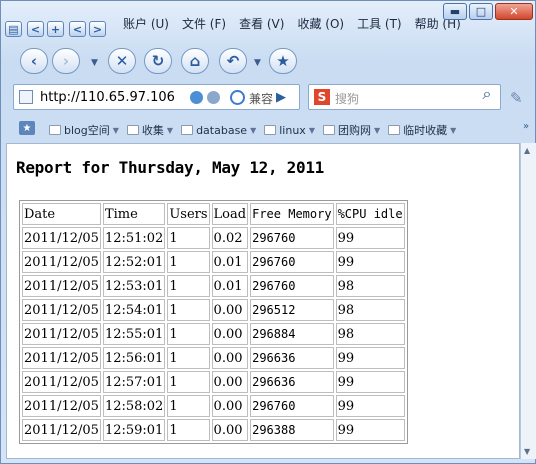 This screenshot has width=536, height=464. I want to click on home-icon: ⌂, so click(195, 61).